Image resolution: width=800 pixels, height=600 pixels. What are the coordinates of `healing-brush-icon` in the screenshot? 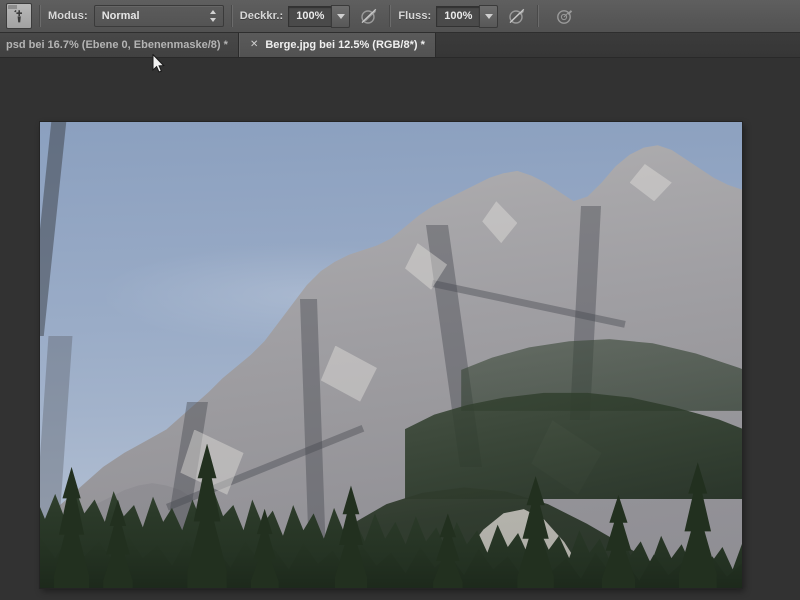 It's located at (18, 15).